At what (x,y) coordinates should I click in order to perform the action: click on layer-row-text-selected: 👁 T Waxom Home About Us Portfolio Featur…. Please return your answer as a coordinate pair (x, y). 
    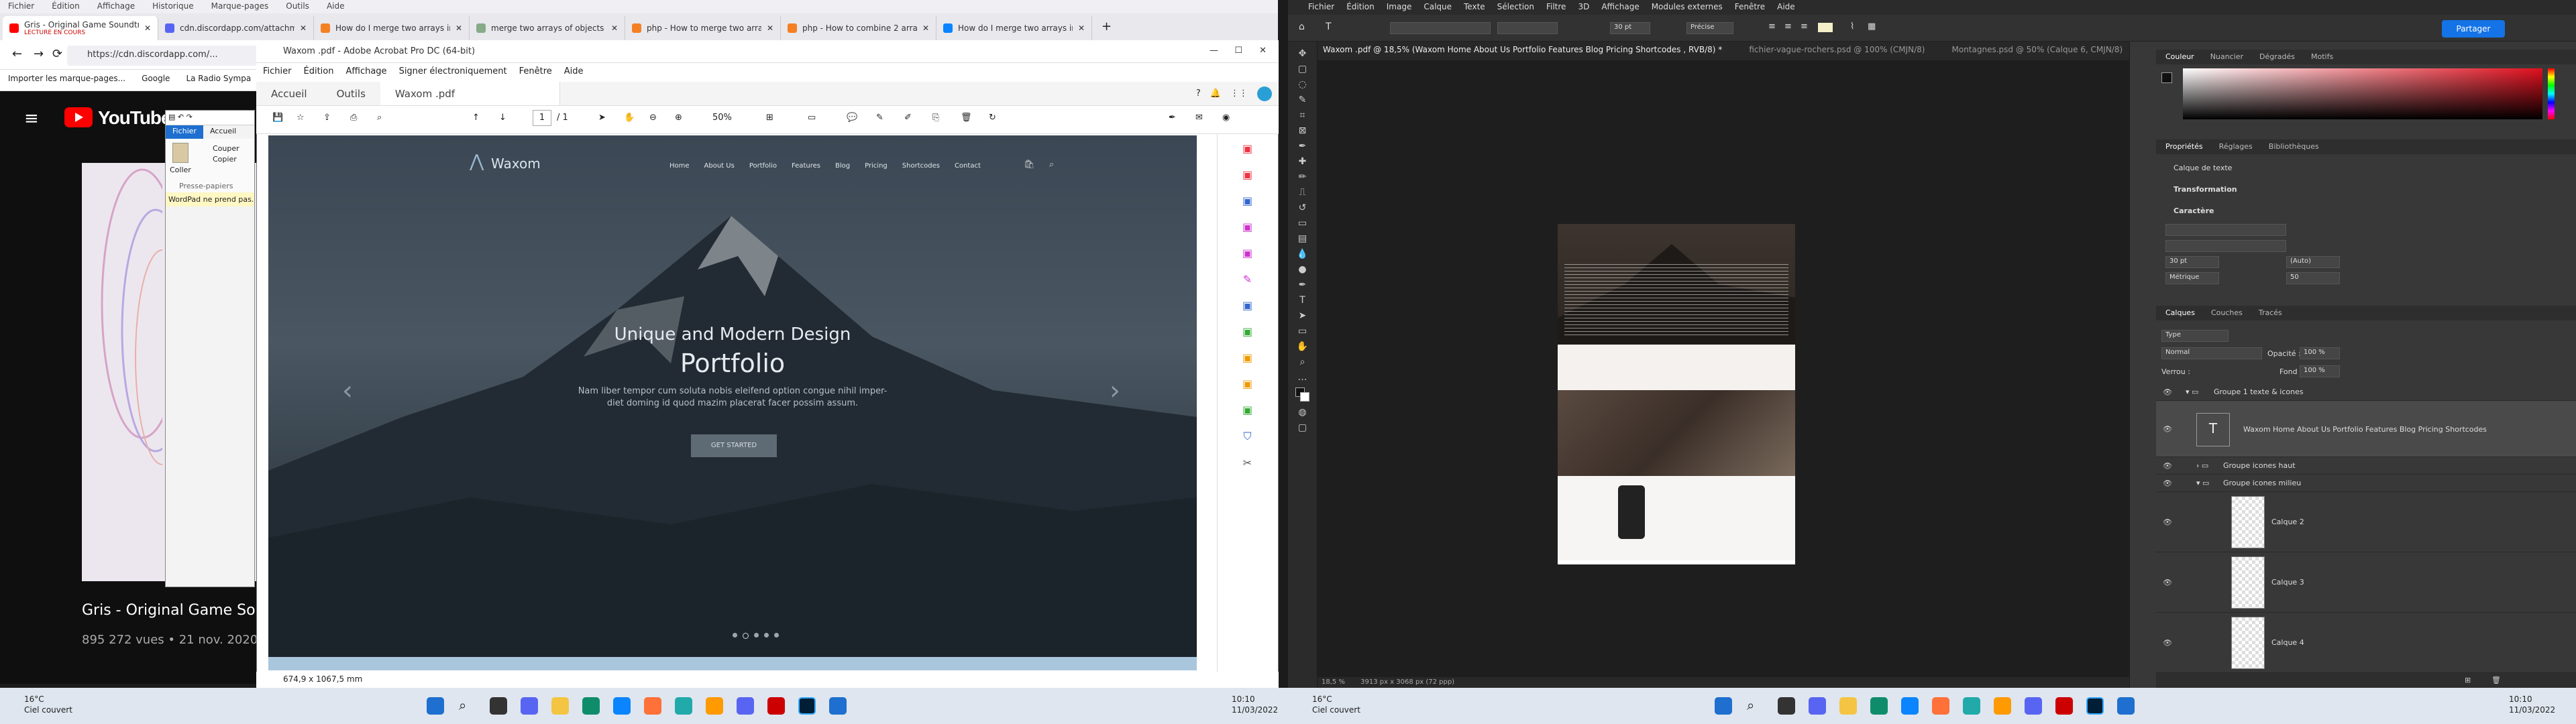
    Looking at the image, I should click on (2366, 429).